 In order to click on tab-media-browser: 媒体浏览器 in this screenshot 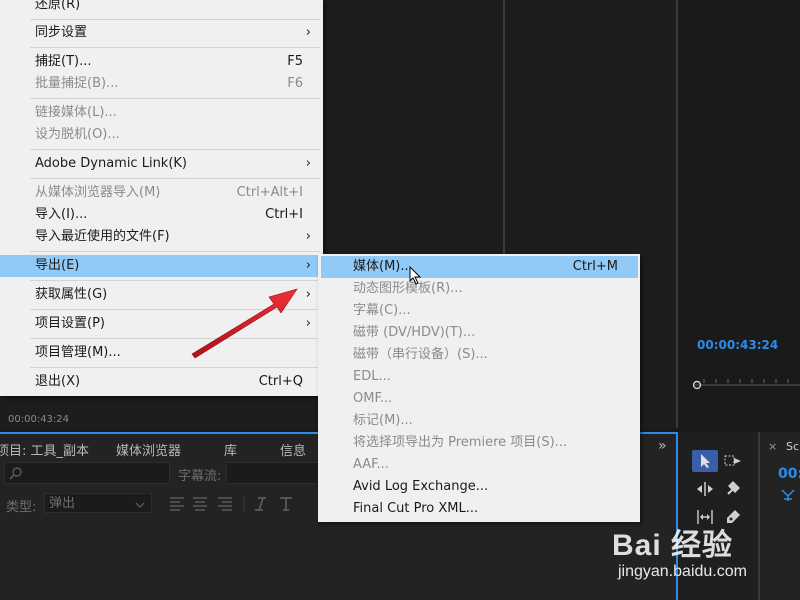, I will do `click(148, 449)`.